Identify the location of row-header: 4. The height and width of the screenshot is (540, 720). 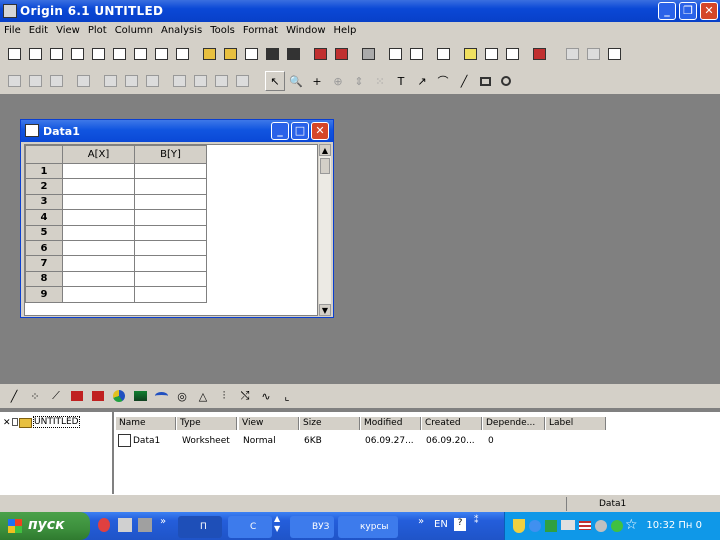
(44, 217).